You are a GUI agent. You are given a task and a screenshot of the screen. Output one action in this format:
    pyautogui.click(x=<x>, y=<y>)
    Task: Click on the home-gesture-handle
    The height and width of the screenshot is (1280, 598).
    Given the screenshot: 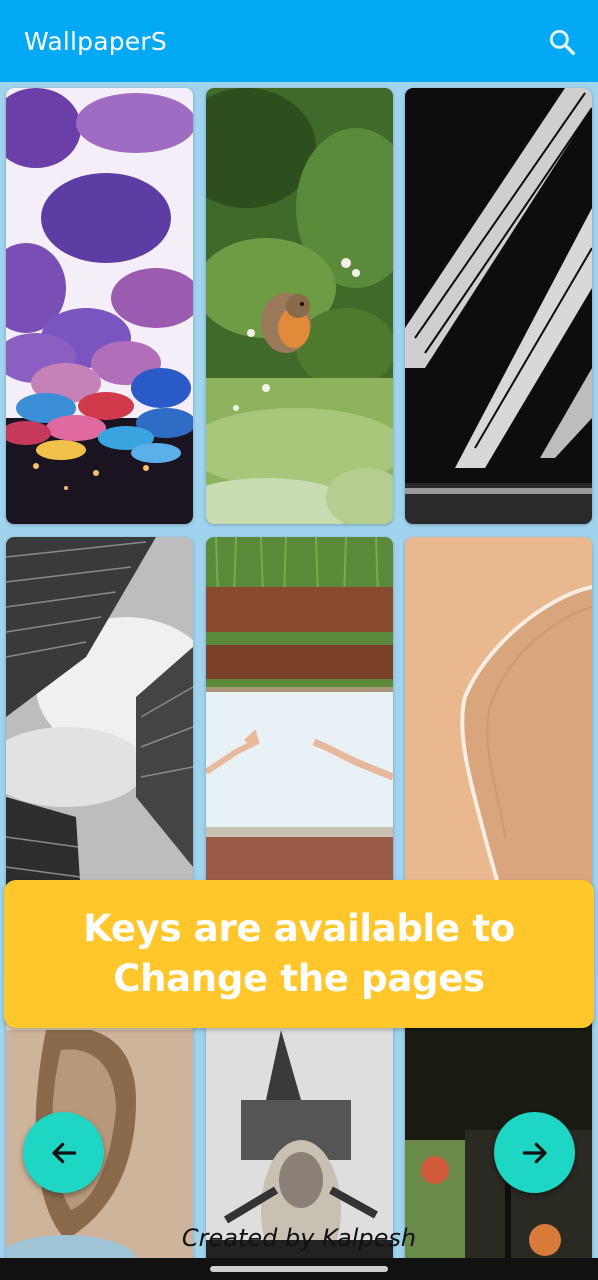 What is the action you would take?
    pyautogui.click(x=299, y=1269)
    